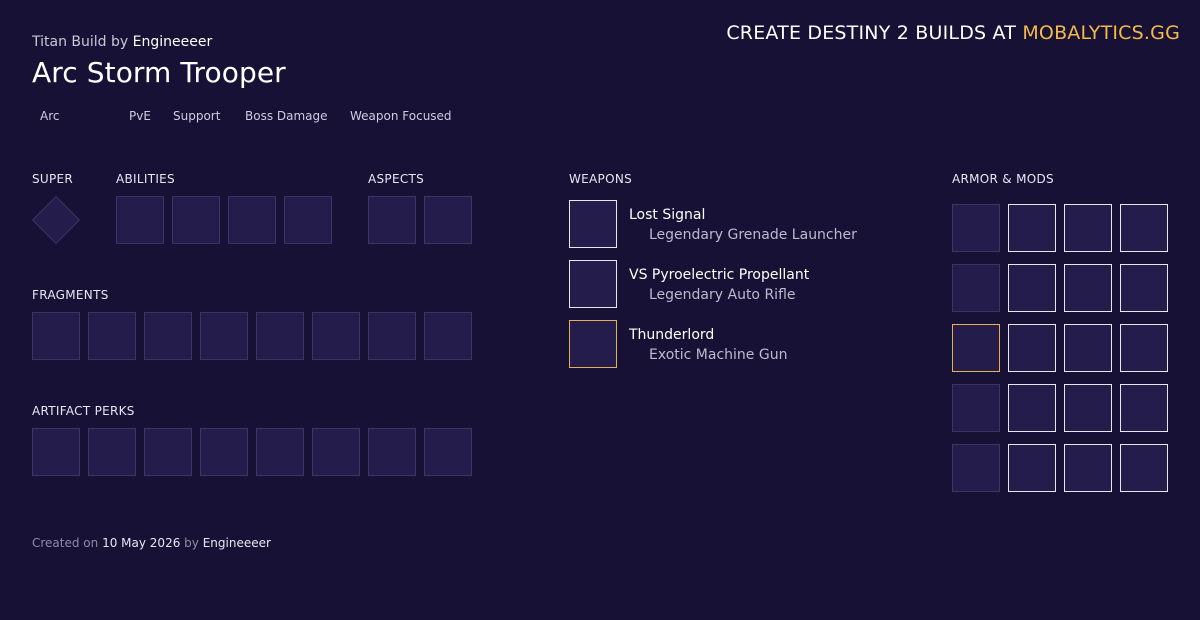  What do you see at coordinates (56, 220) in the screenshot?
I see `super-slot` at bounding box center [56, 220].